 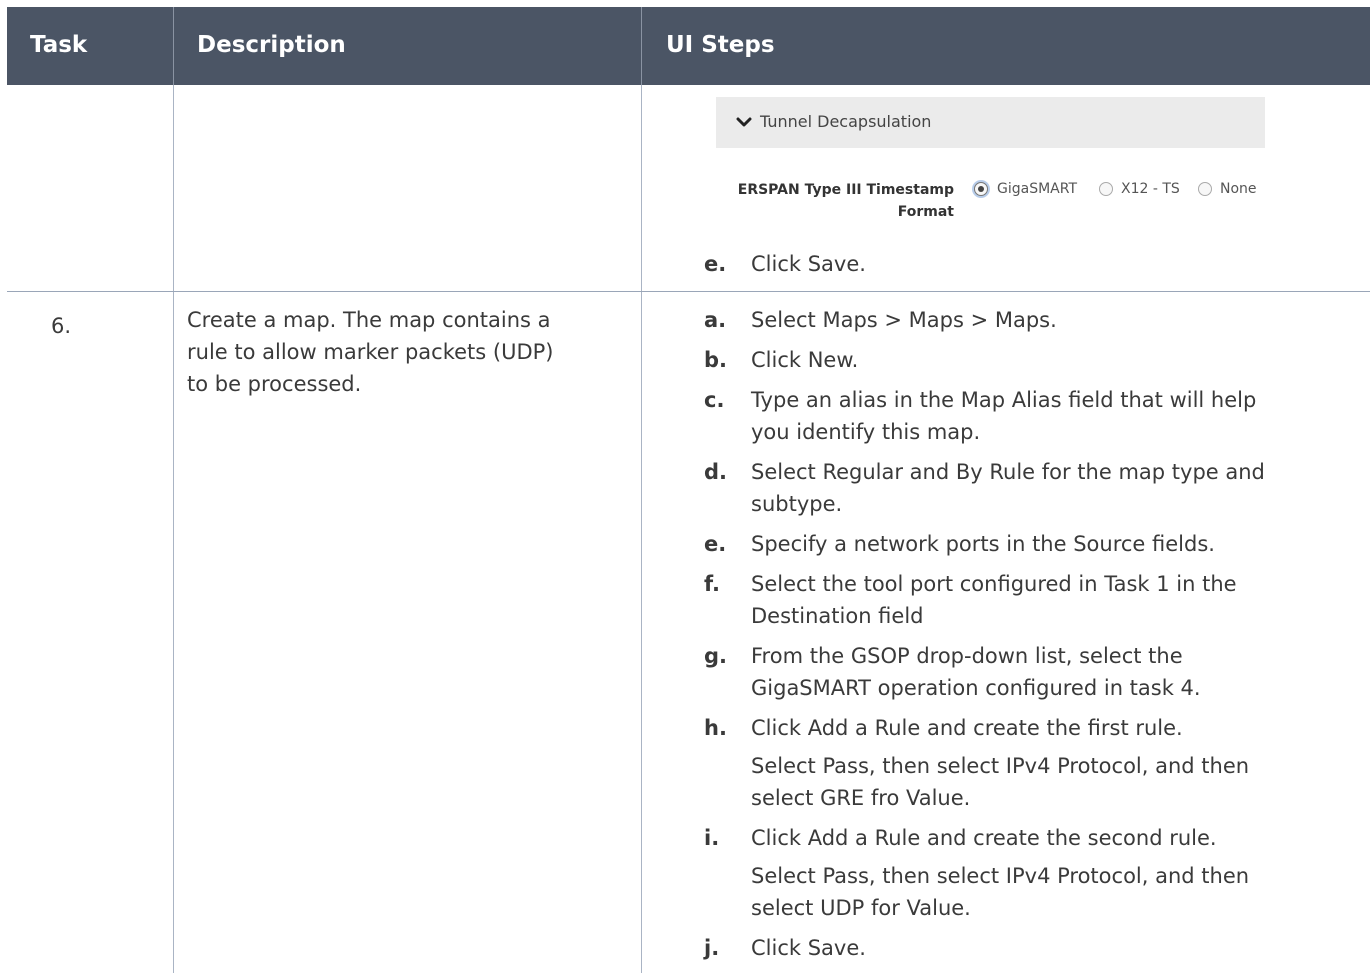 I want to click on step-letter: c., so click(x=714, y=400).